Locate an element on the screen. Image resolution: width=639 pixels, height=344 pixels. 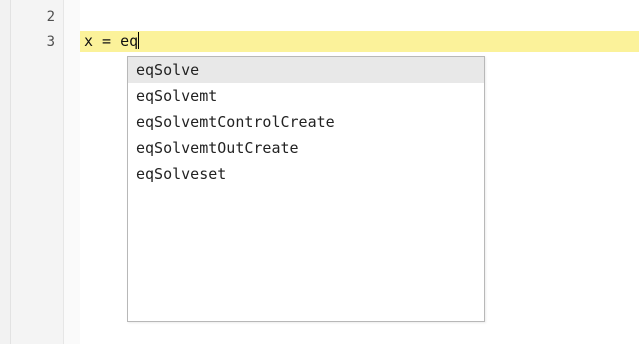
autocomplete-item: eqSolvemtOutCreate is located at coordinates (306, 148).